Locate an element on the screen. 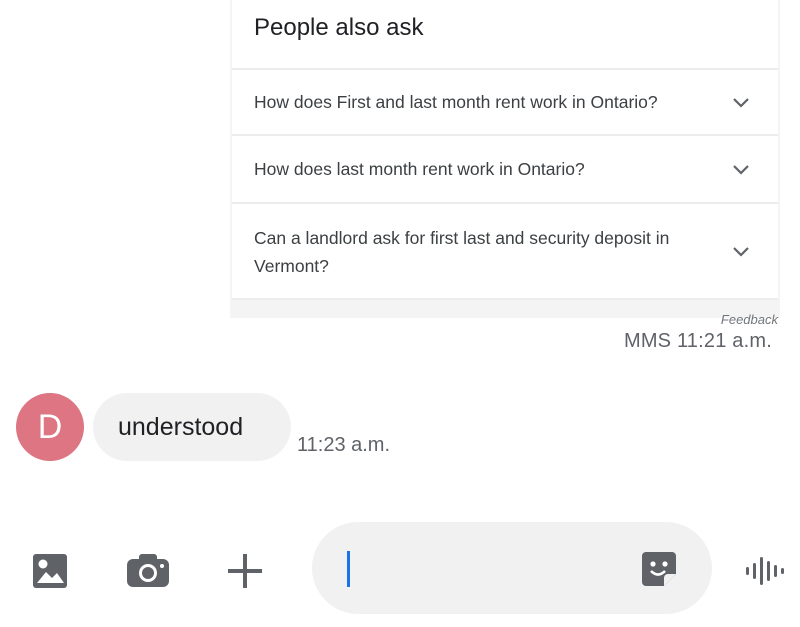 The width and height of the screenshot is (800, 627). plus-icon is located at coordinates (245, 571).